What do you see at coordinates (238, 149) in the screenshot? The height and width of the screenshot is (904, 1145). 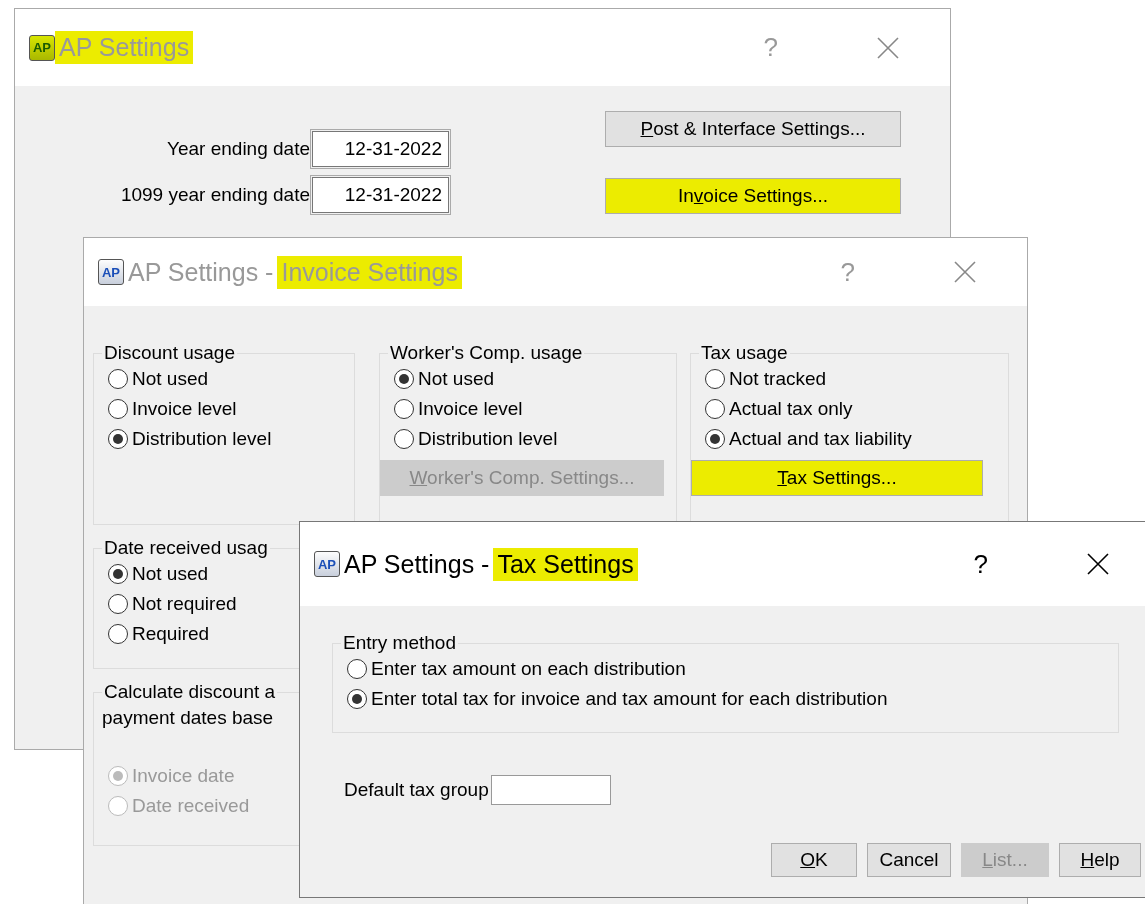 I see `field-label: Year ending date` at bounding box center [238, 149].